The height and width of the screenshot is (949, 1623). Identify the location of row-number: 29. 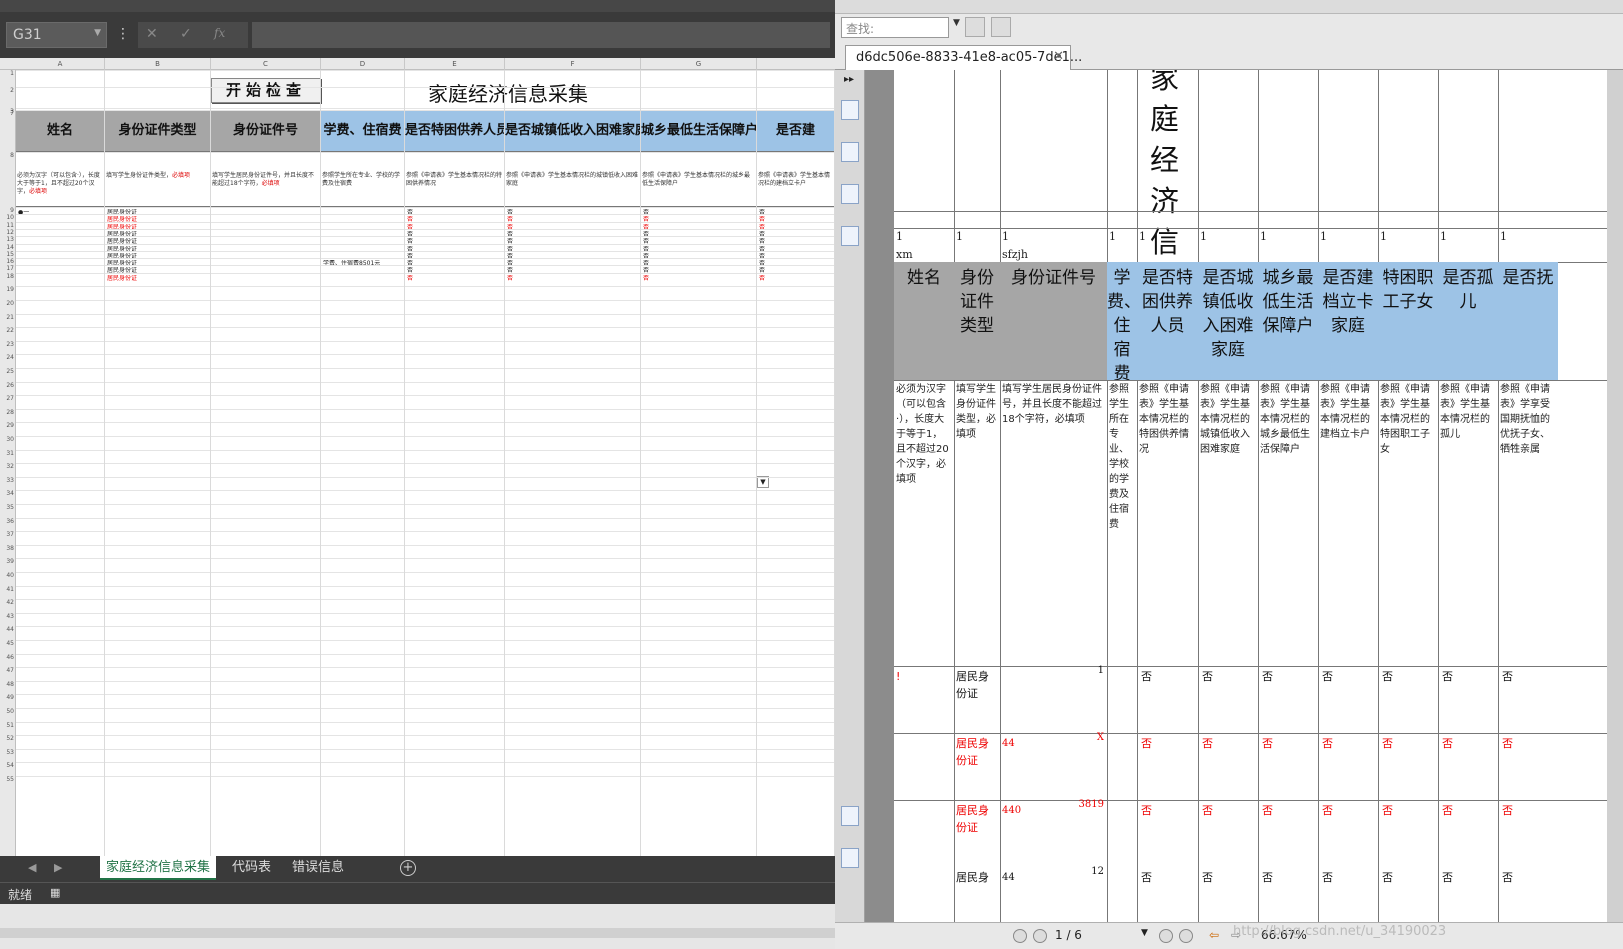
(7, 425).